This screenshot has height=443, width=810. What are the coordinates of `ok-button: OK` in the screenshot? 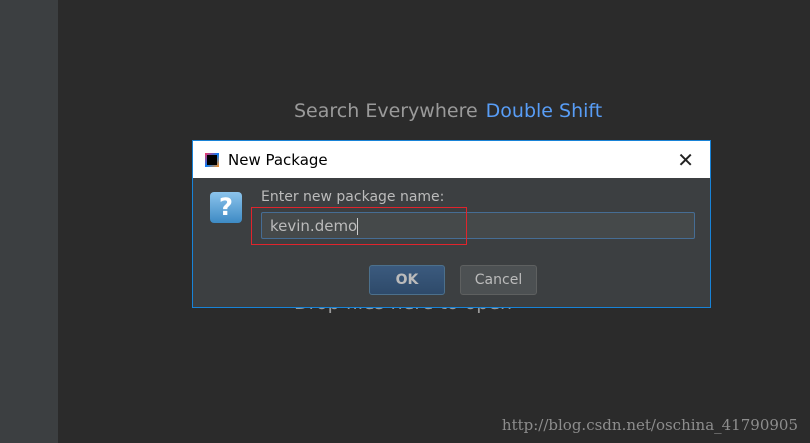 It's located at (407, 280).